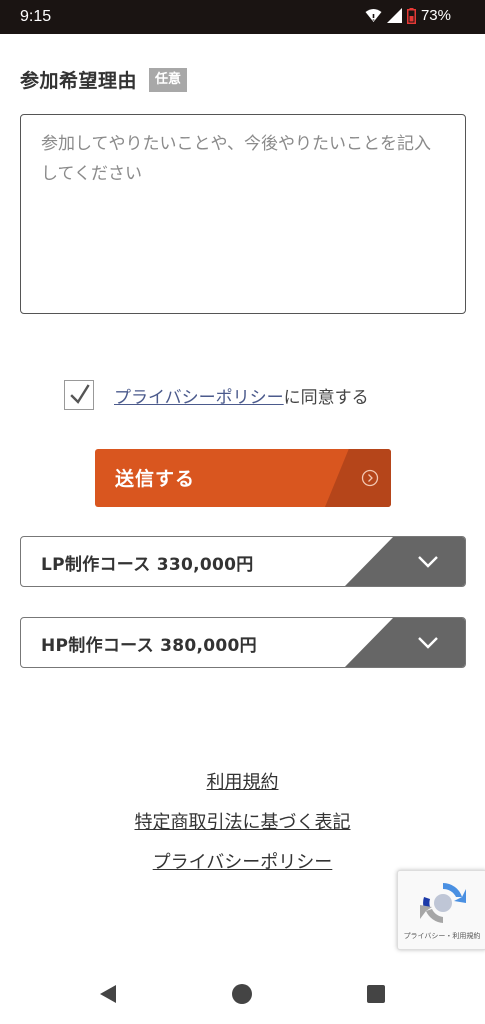  I want to click on course-title-lp: LP制作コース 330,000円, so click(147, 565).